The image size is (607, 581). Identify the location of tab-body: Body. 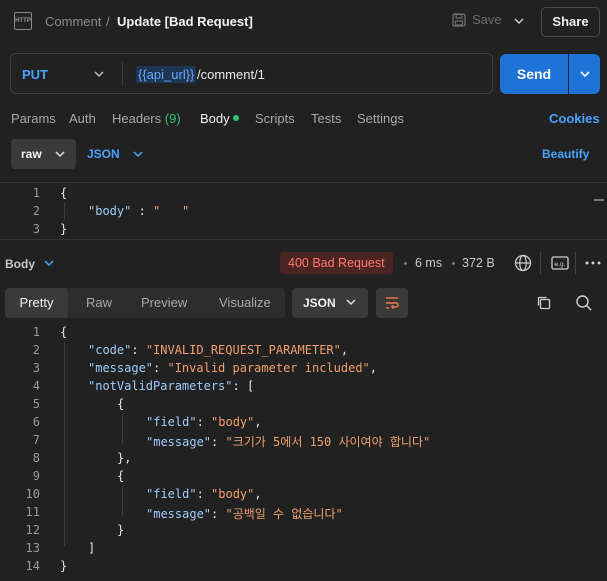
(215, 118).